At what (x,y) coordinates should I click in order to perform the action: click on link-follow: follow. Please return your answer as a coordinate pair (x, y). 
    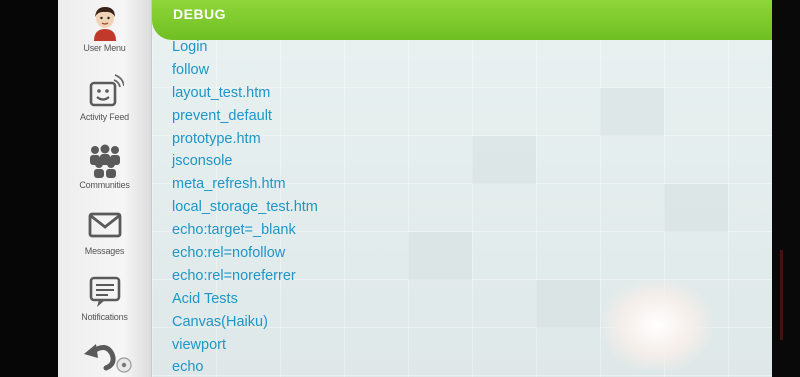
    Looking at the image, I should click on (245, 70).